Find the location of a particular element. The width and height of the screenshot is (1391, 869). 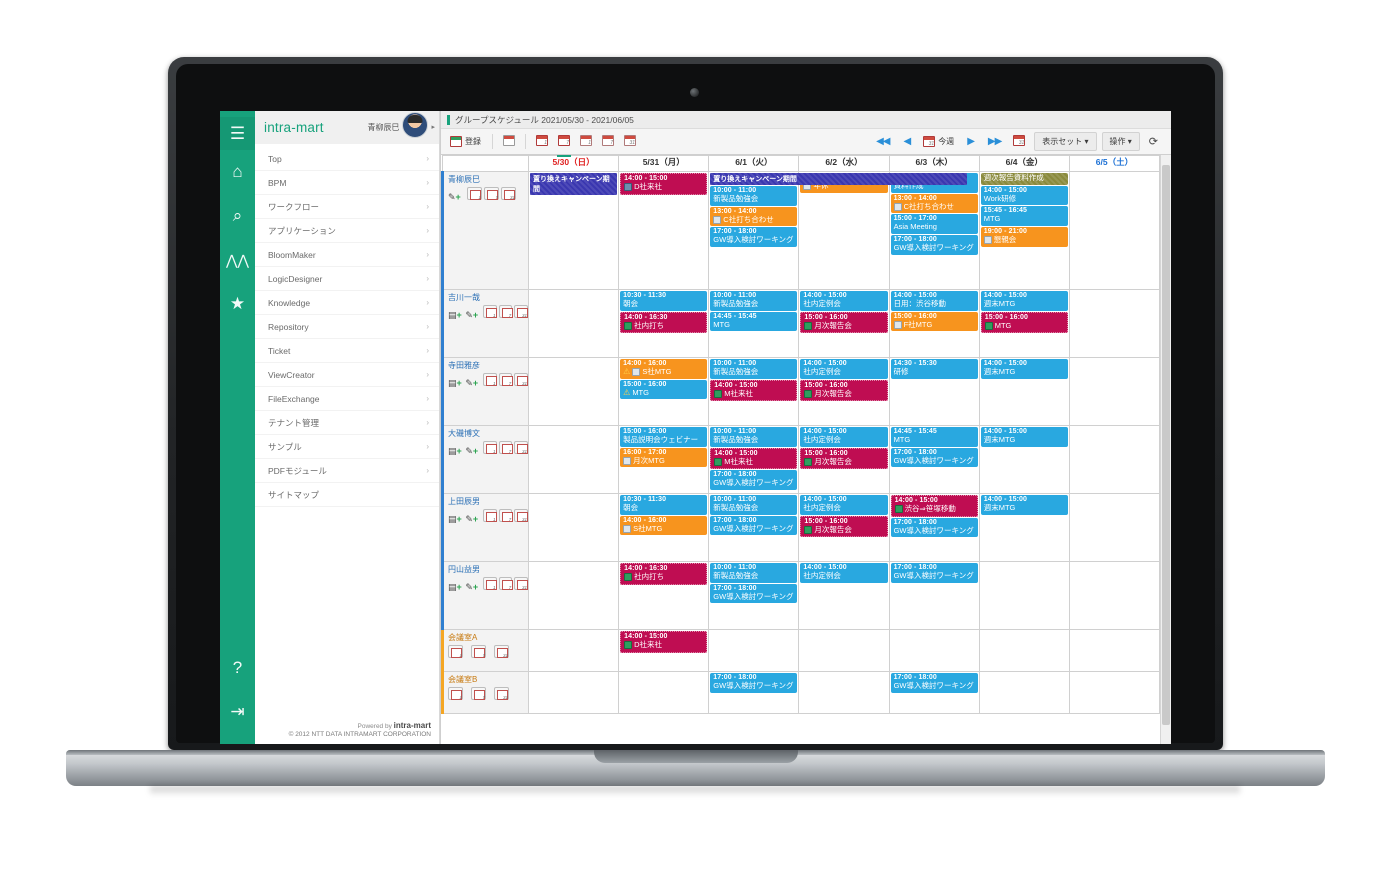

sidebar-item-2: BPM › is located at coordinates (347, 183).